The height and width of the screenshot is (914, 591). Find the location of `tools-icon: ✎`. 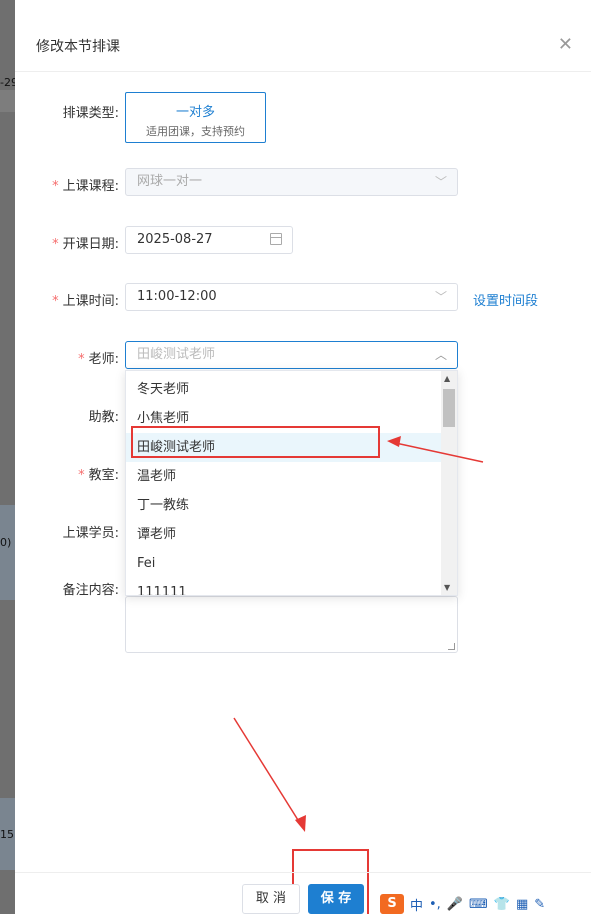

tools-icon: ✎ is located at coordinates (539, 904).